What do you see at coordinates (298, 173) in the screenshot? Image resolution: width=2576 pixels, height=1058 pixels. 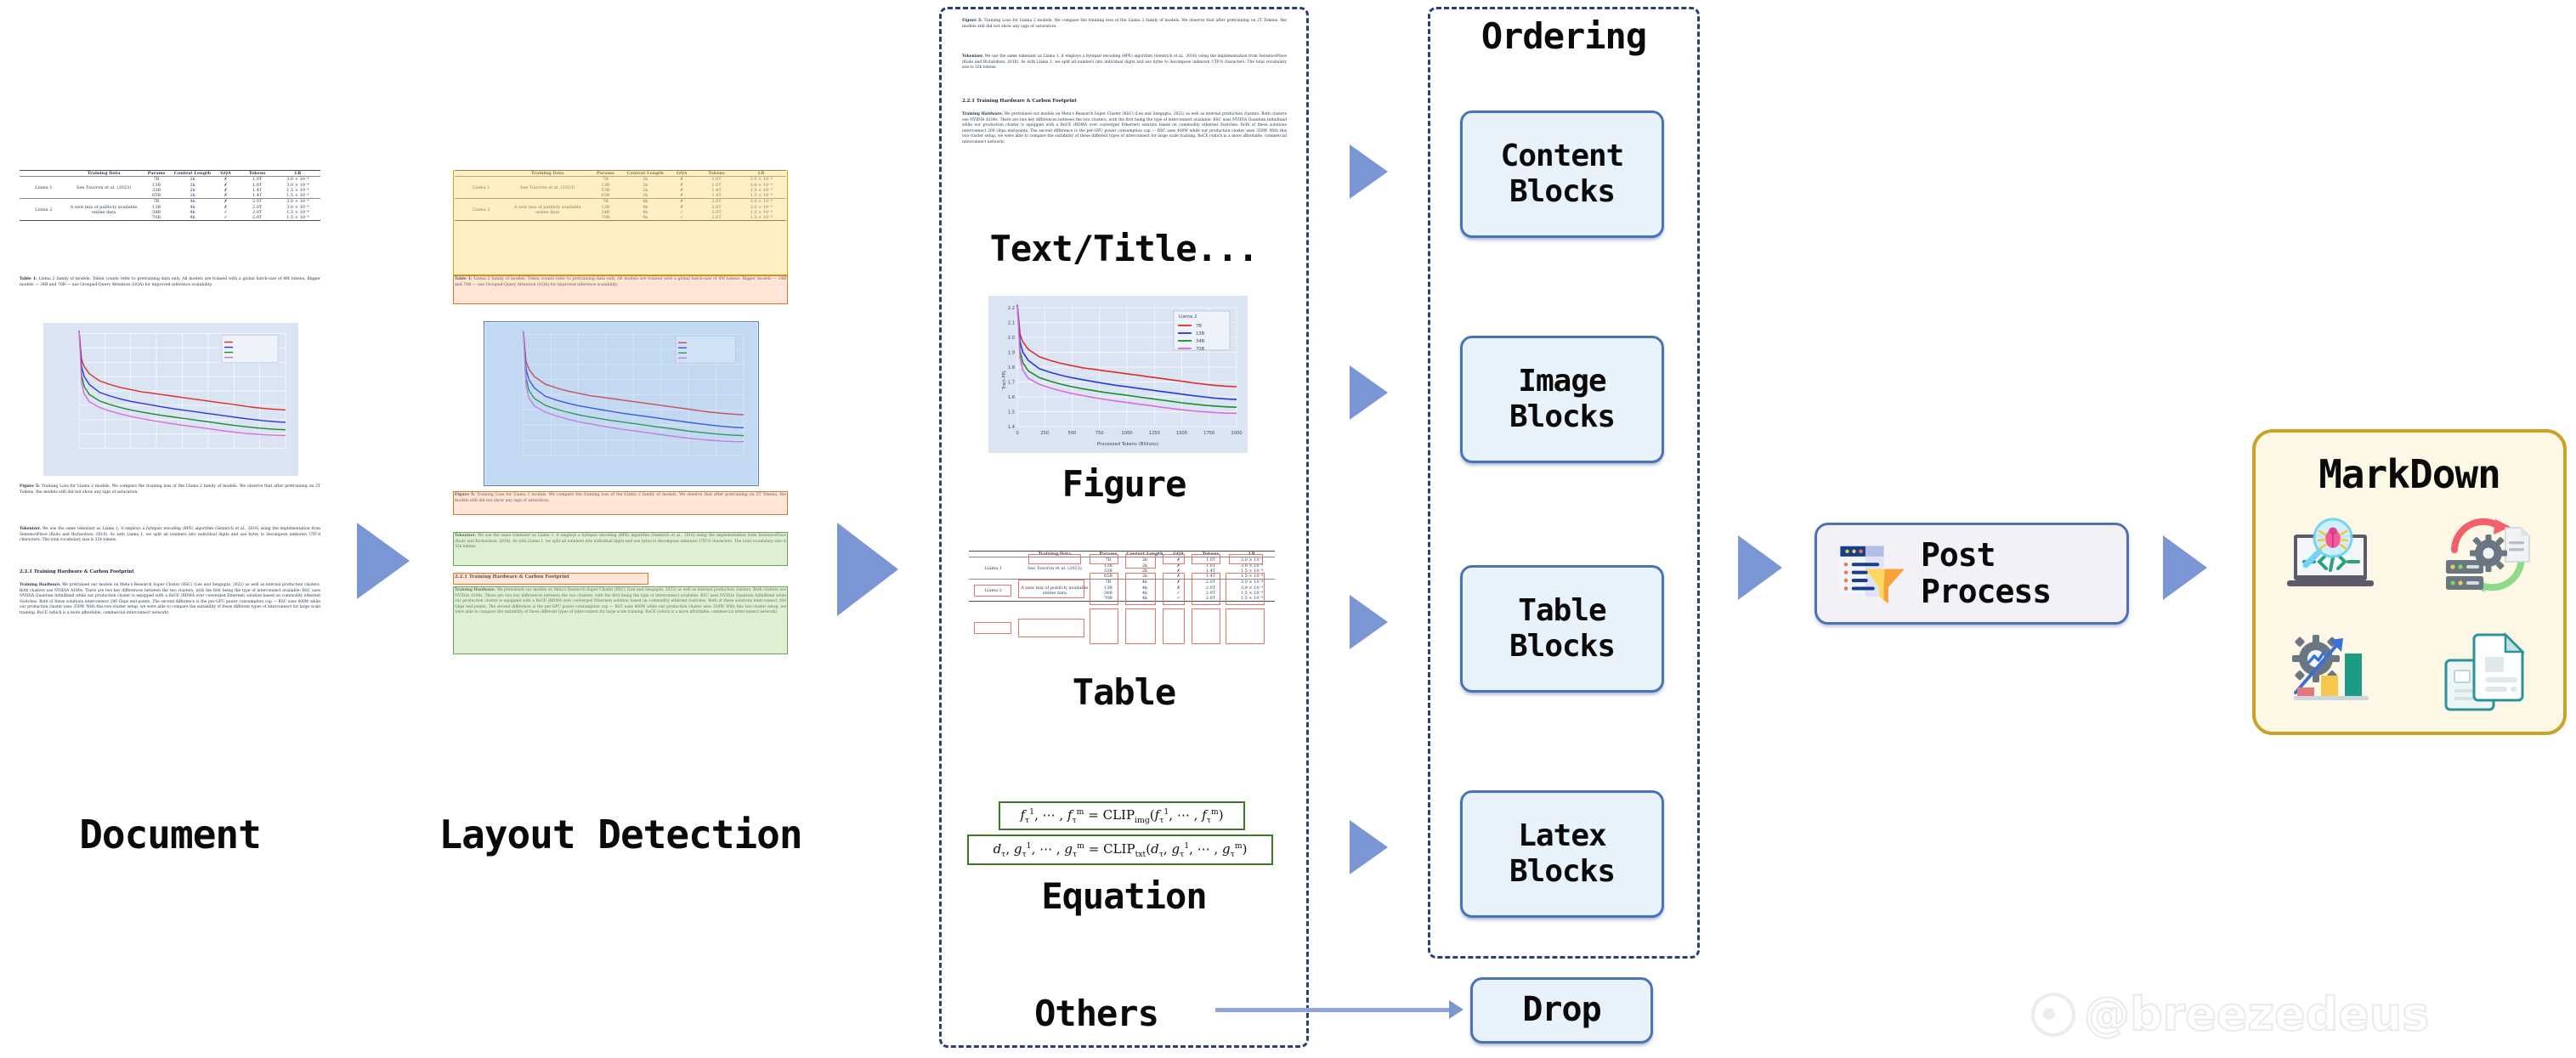 I see `th-6: LR` at bounding box center [298, 173].